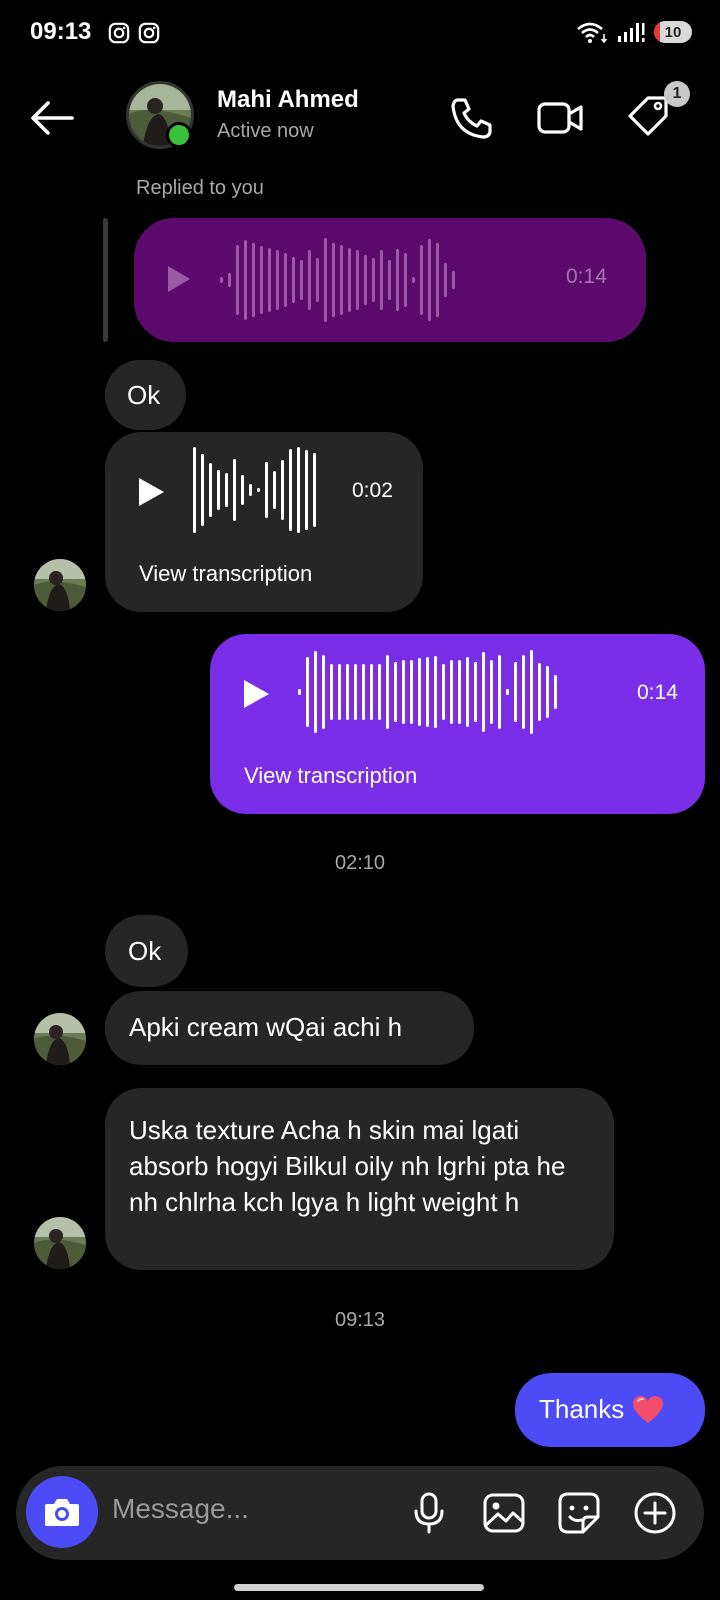  Describe the element at coordinates (677, 94) in the screenshot. I see `notification-badge: 1` at that location.